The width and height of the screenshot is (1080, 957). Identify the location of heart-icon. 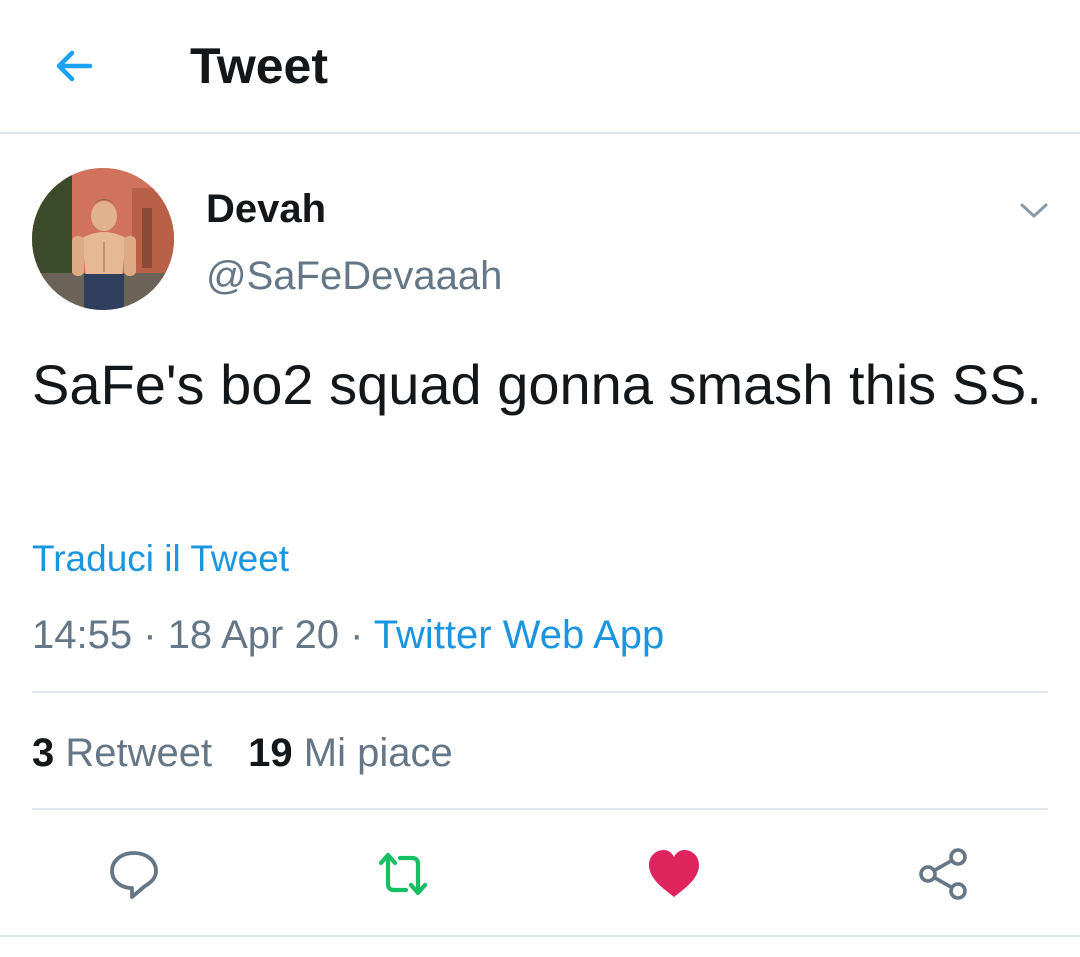
(674, 873).